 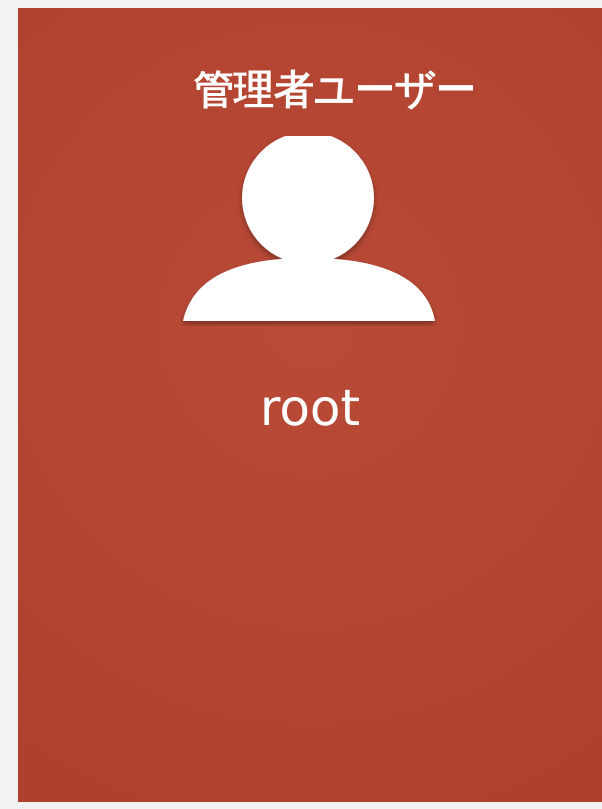 I want to click on user-name: root, so click(x=310, y=408).